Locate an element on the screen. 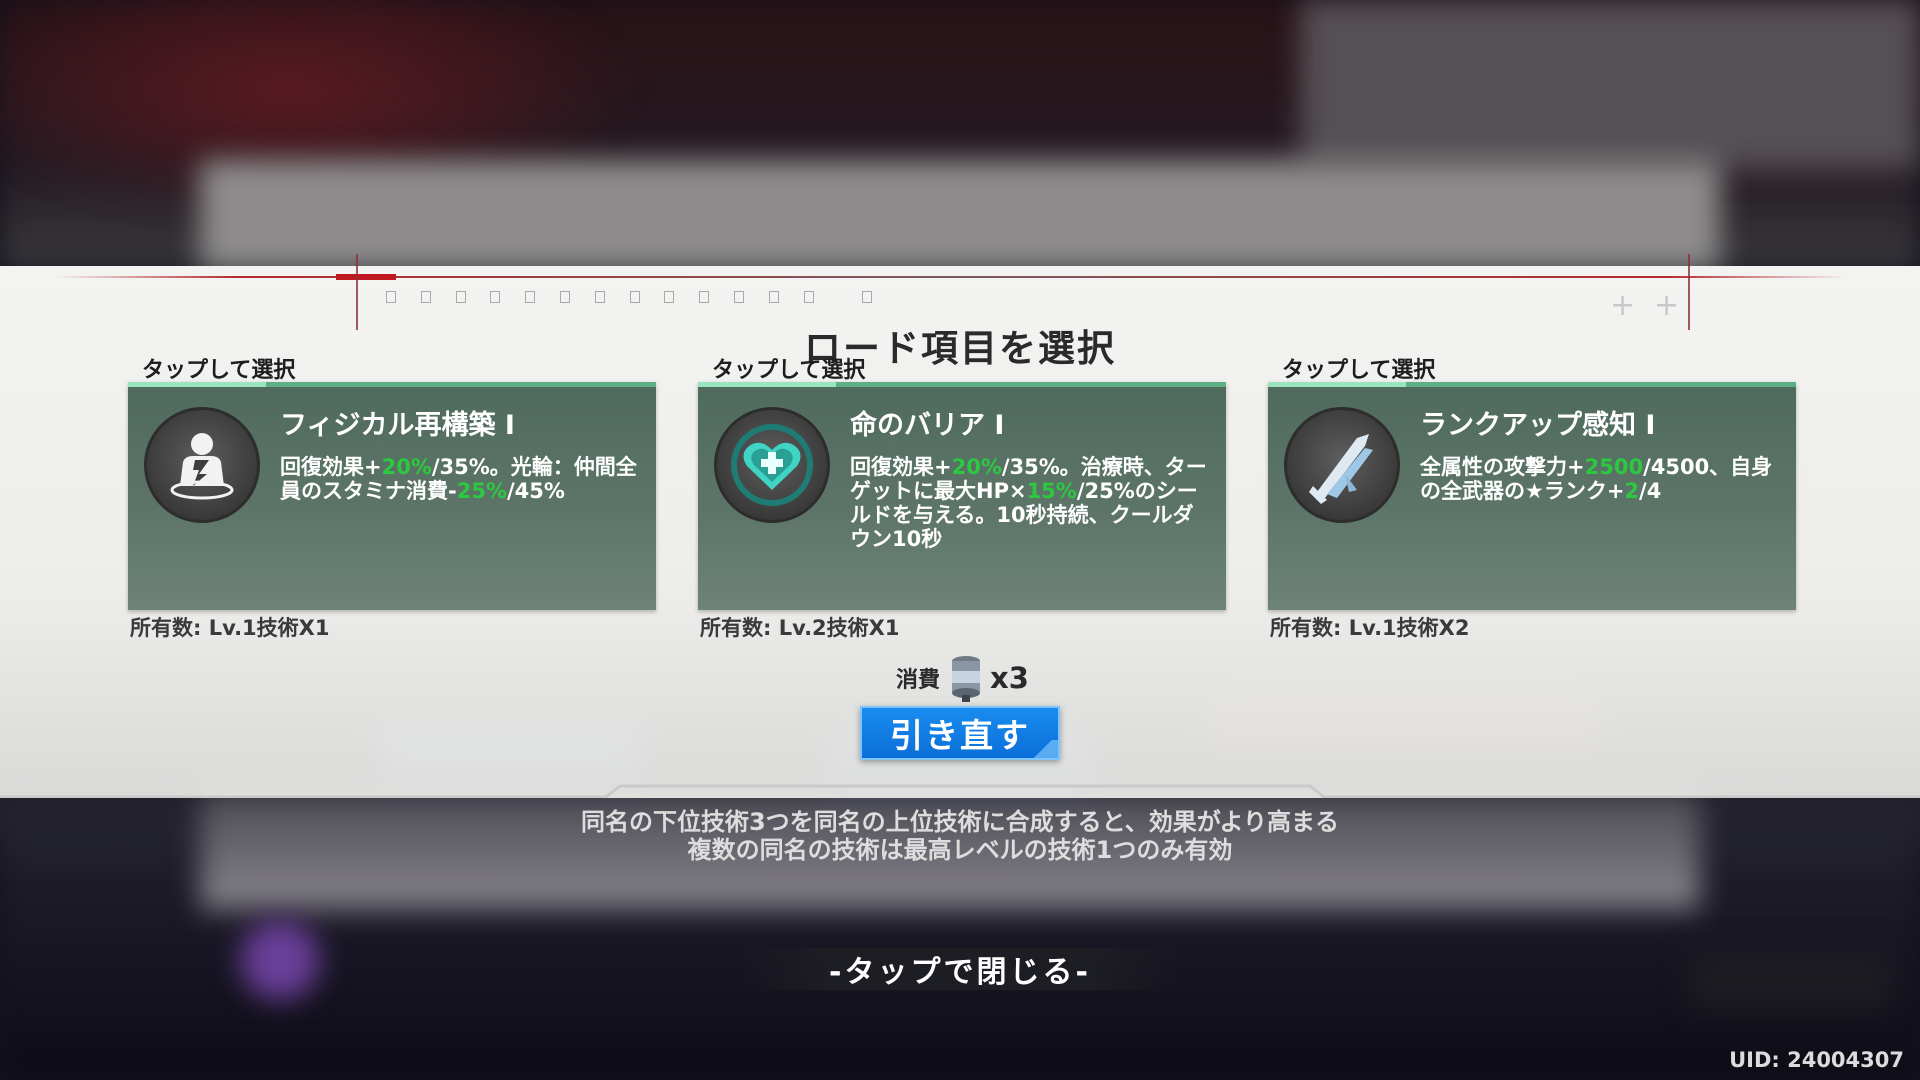 This screenshot has height=1080, width=1920. heart-shield-icon is located at coordinates (772, 465).